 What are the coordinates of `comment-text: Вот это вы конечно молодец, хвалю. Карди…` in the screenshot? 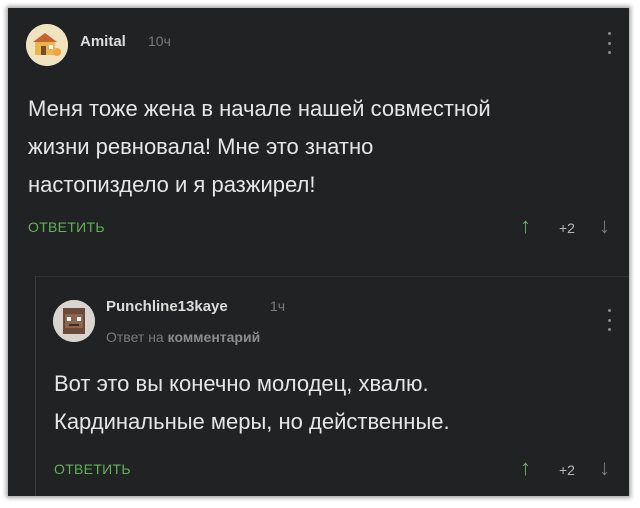 It's located at (252, 402).